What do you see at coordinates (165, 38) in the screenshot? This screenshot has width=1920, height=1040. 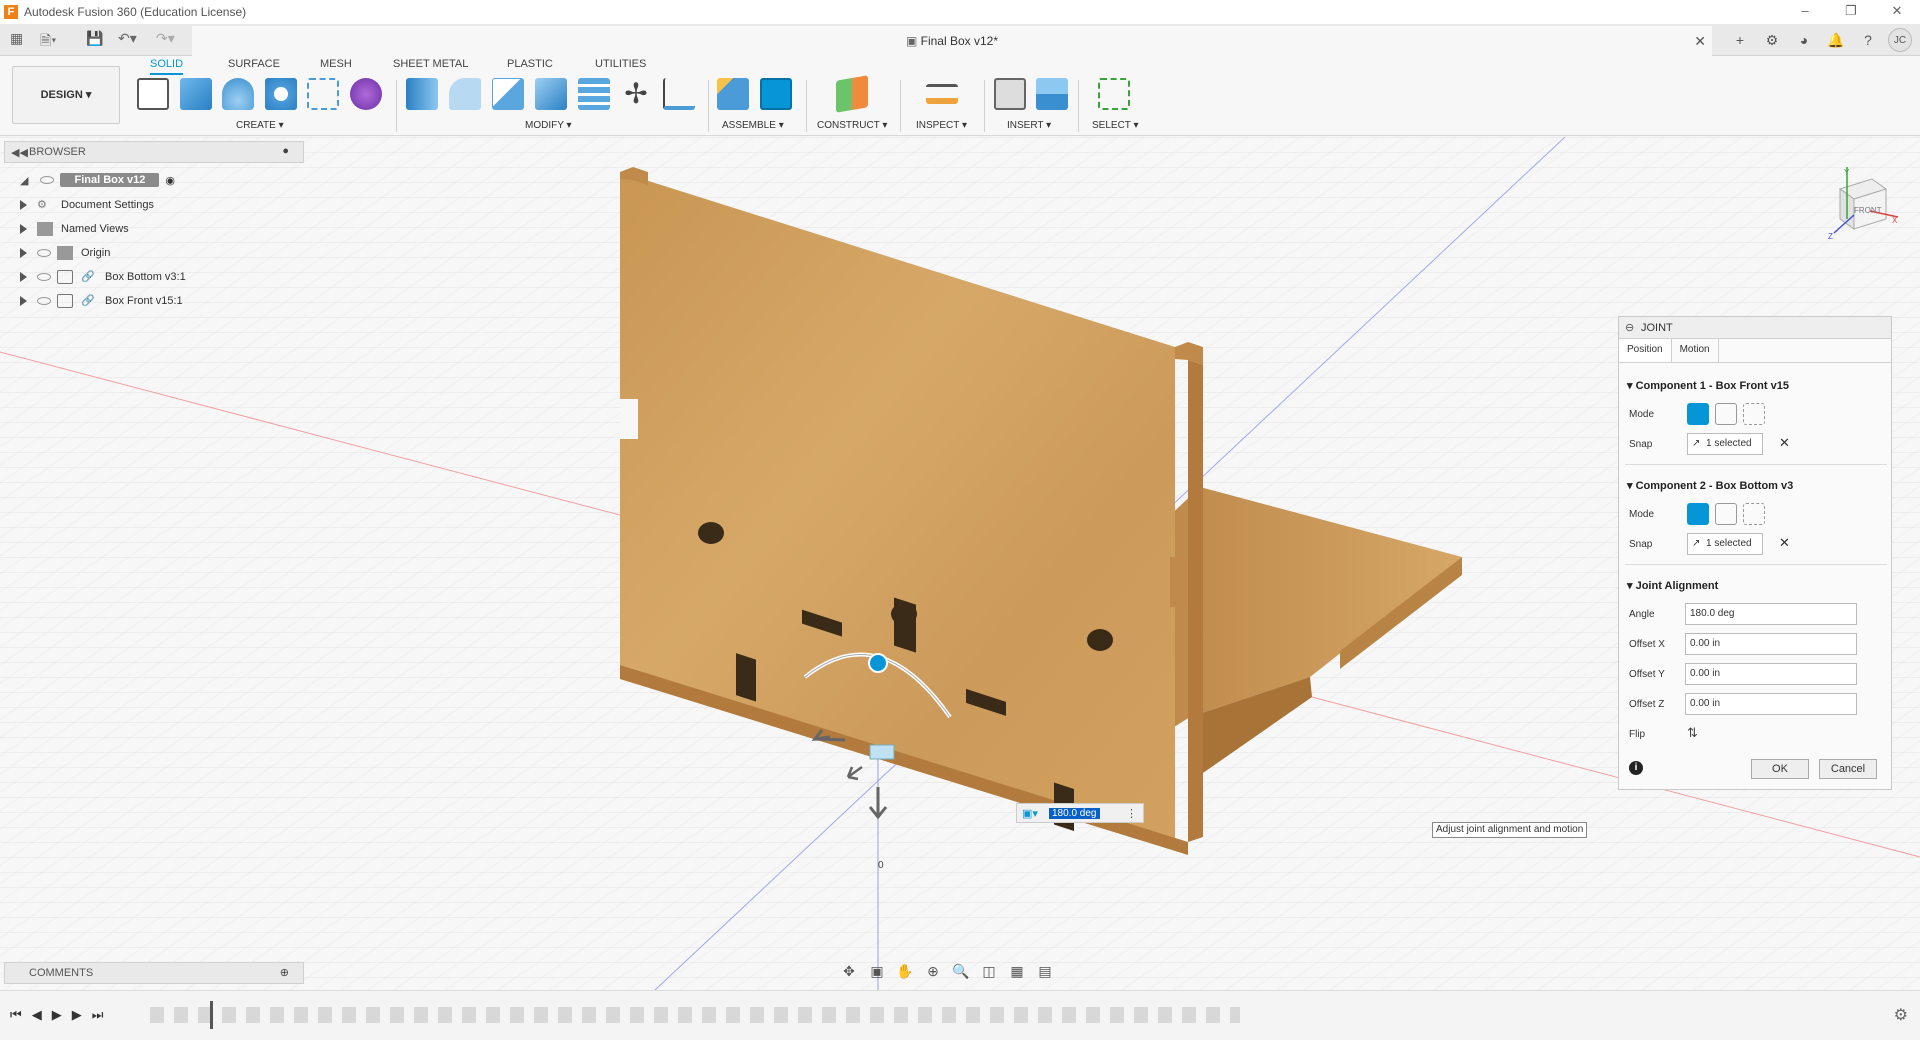 I see `redo-icon: ↷▾` at bounding box center [165, 38].